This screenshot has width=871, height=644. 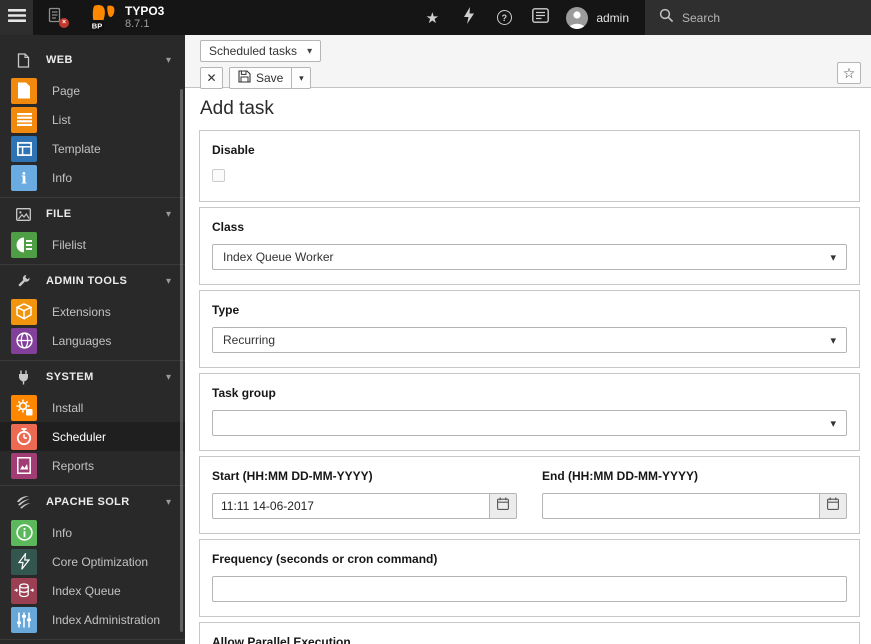 I want to click on clear-cache-toolbar-button, so click(x=468, y=17).